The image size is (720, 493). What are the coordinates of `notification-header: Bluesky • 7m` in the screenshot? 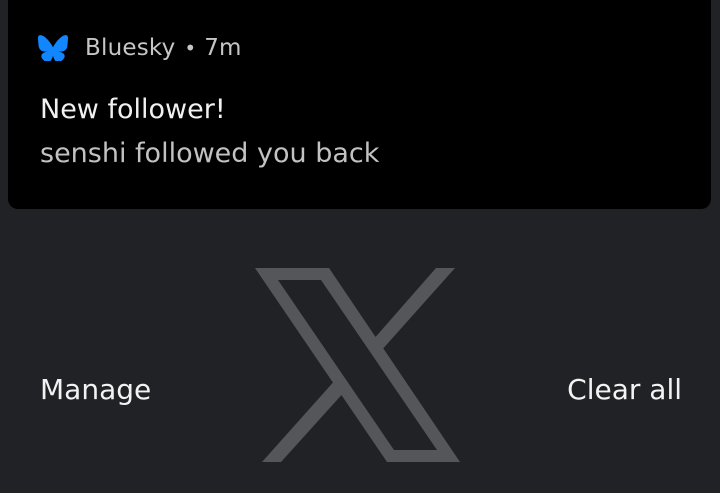 It's located at (140, 48).